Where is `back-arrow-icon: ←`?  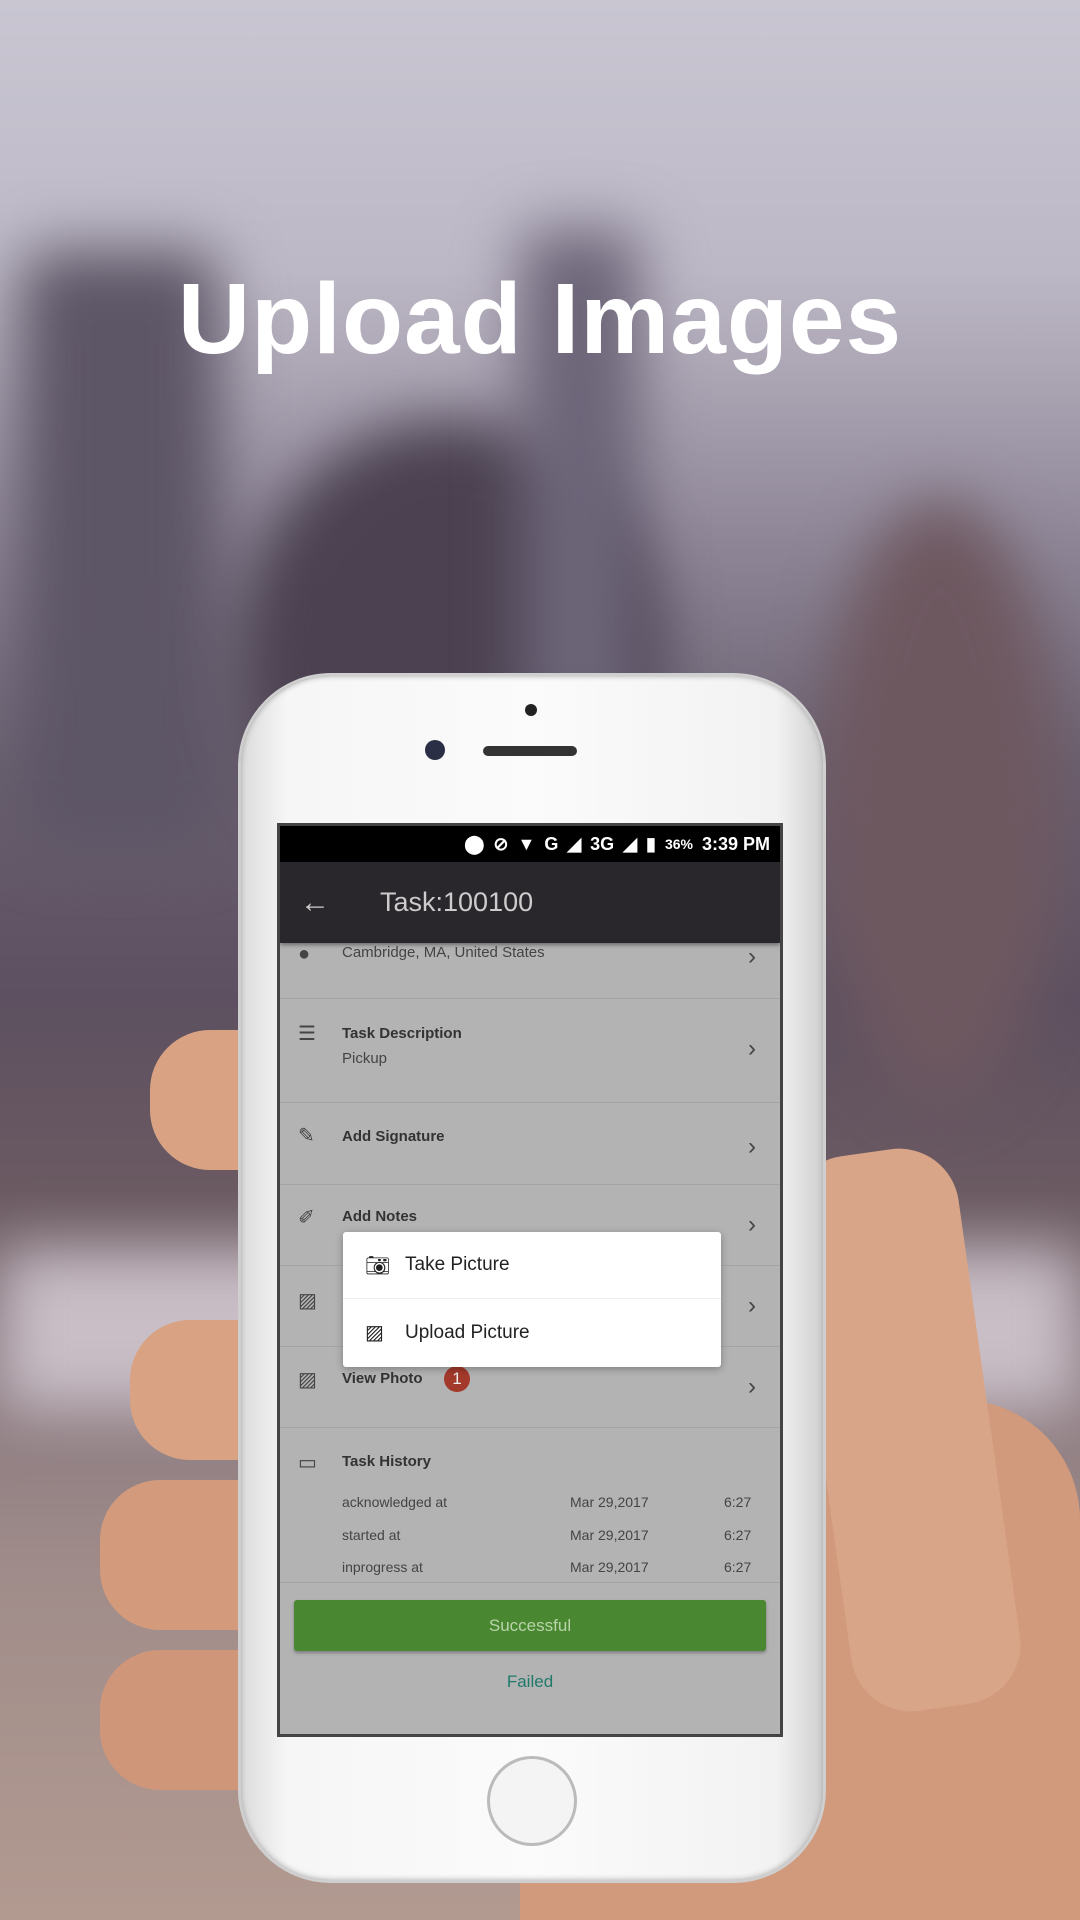
back-arrow-icon: ← is located at coordinates (330, 903).